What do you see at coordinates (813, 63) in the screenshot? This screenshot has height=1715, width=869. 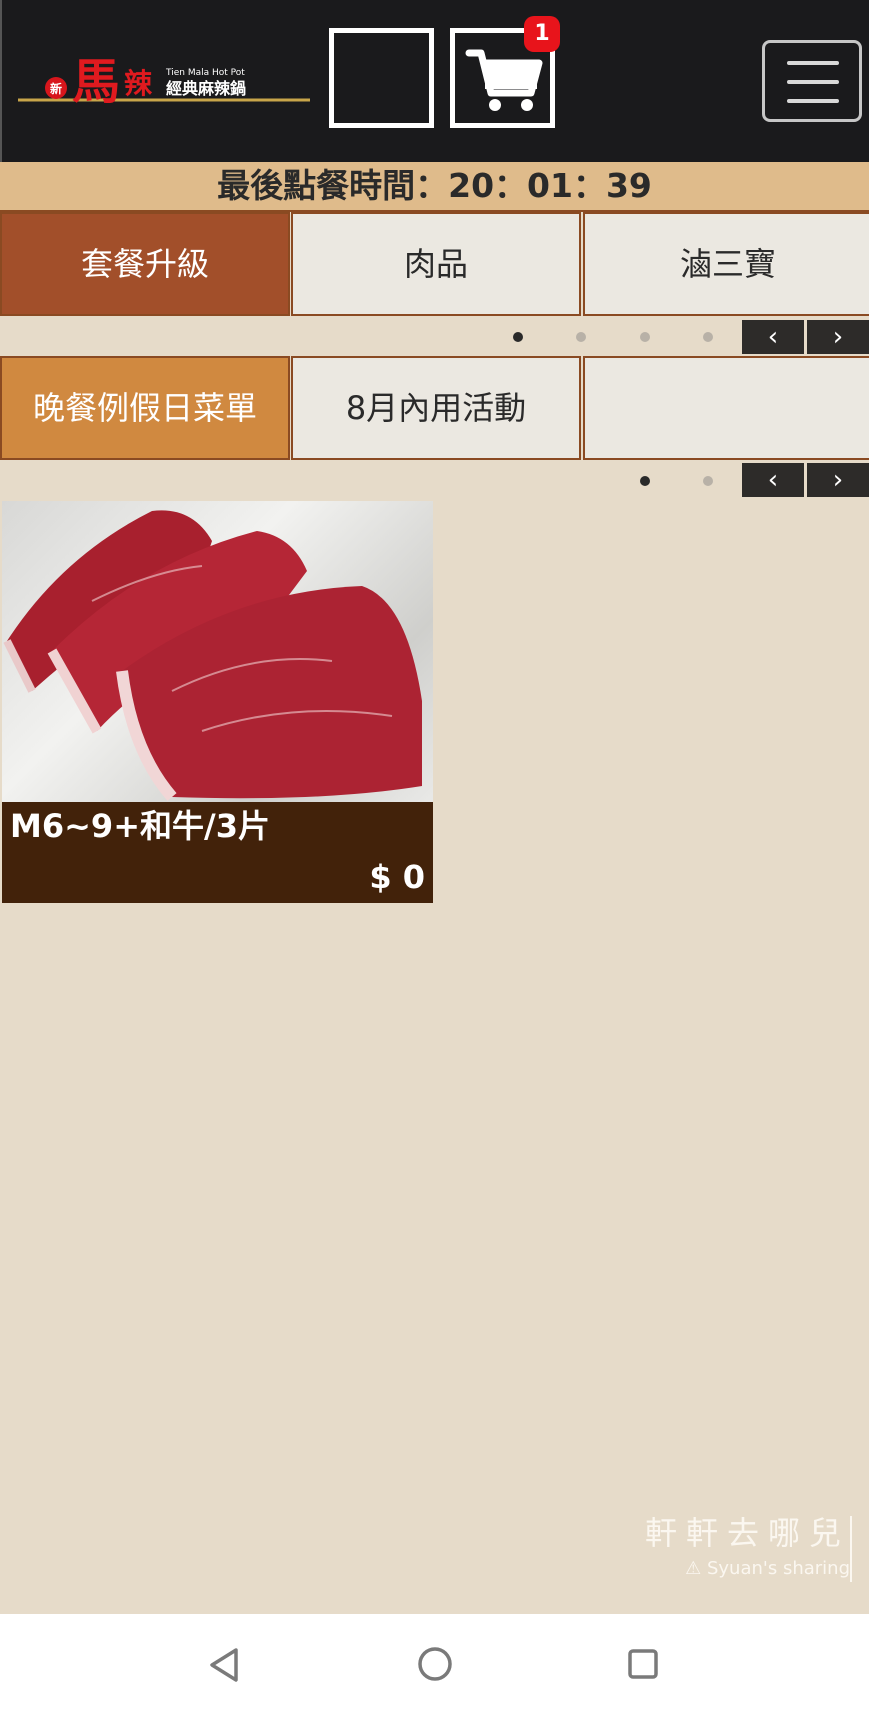 I see `hamburger-menu-icon` at bounding box center [813, 63].